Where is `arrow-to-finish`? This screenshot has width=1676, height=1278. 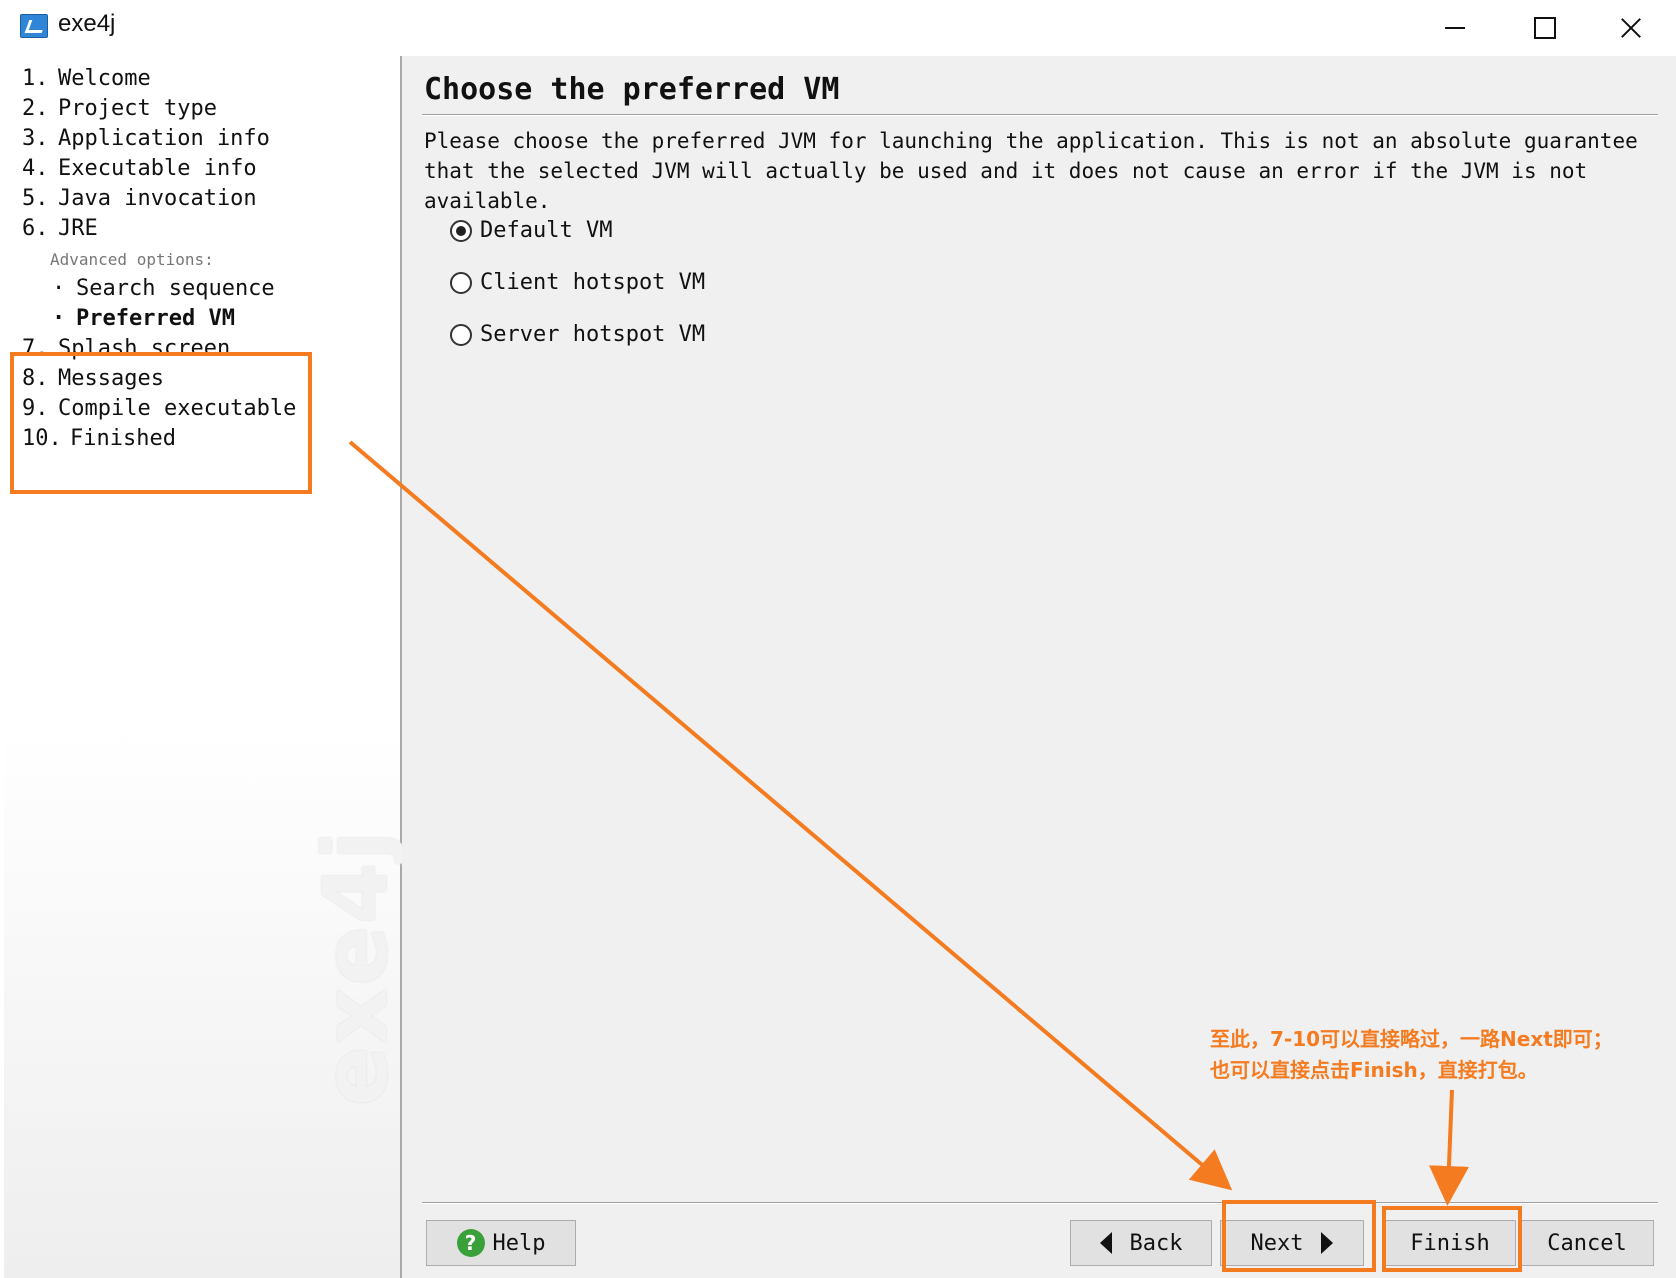 arrow-to-finish is located at coordinates (1448, 1147).